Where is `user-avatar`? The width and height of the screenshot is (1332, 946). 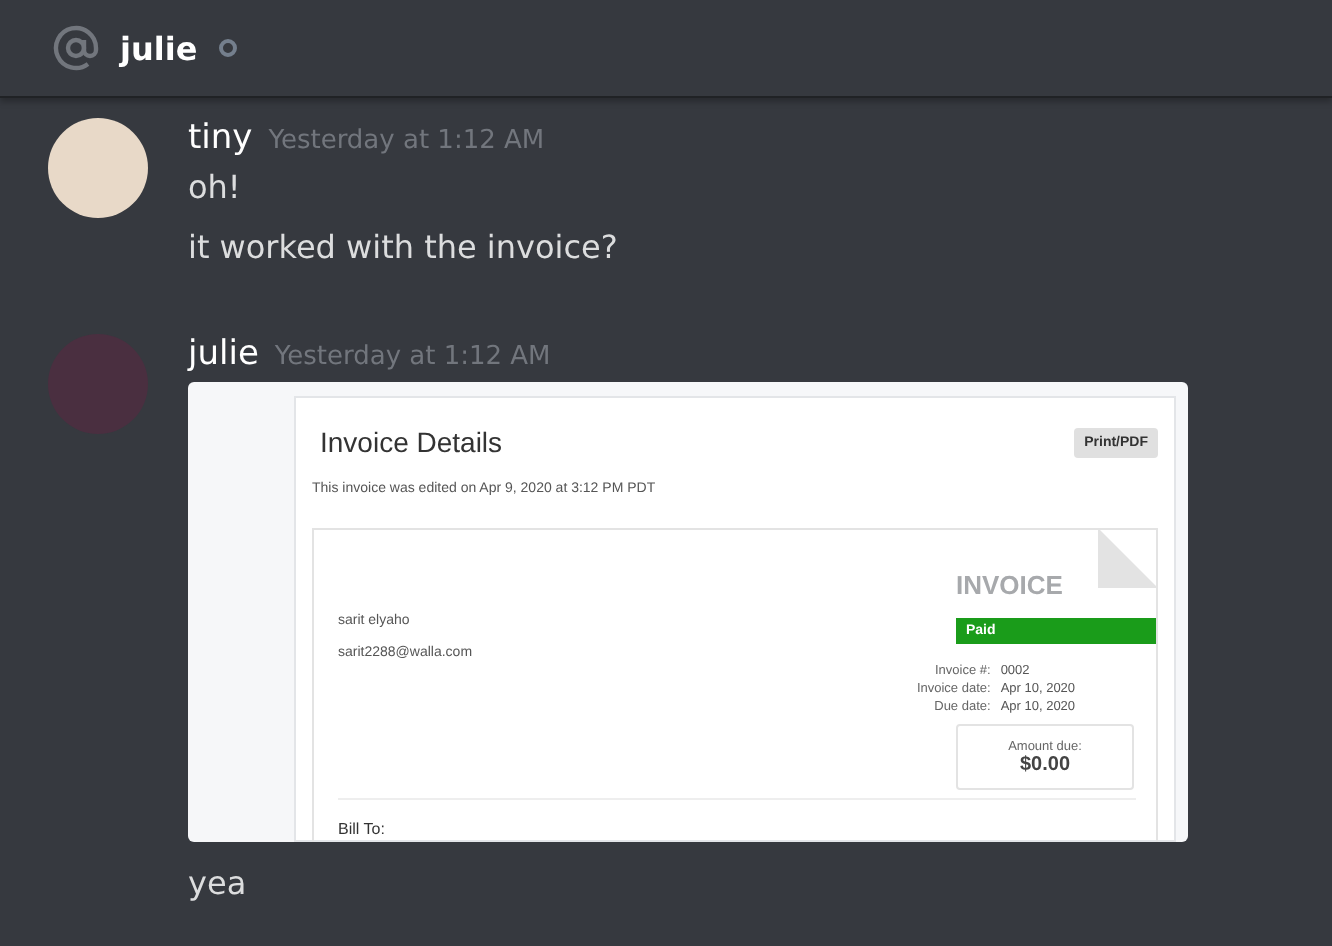 user-avatar is located at coordinates (98, 168).